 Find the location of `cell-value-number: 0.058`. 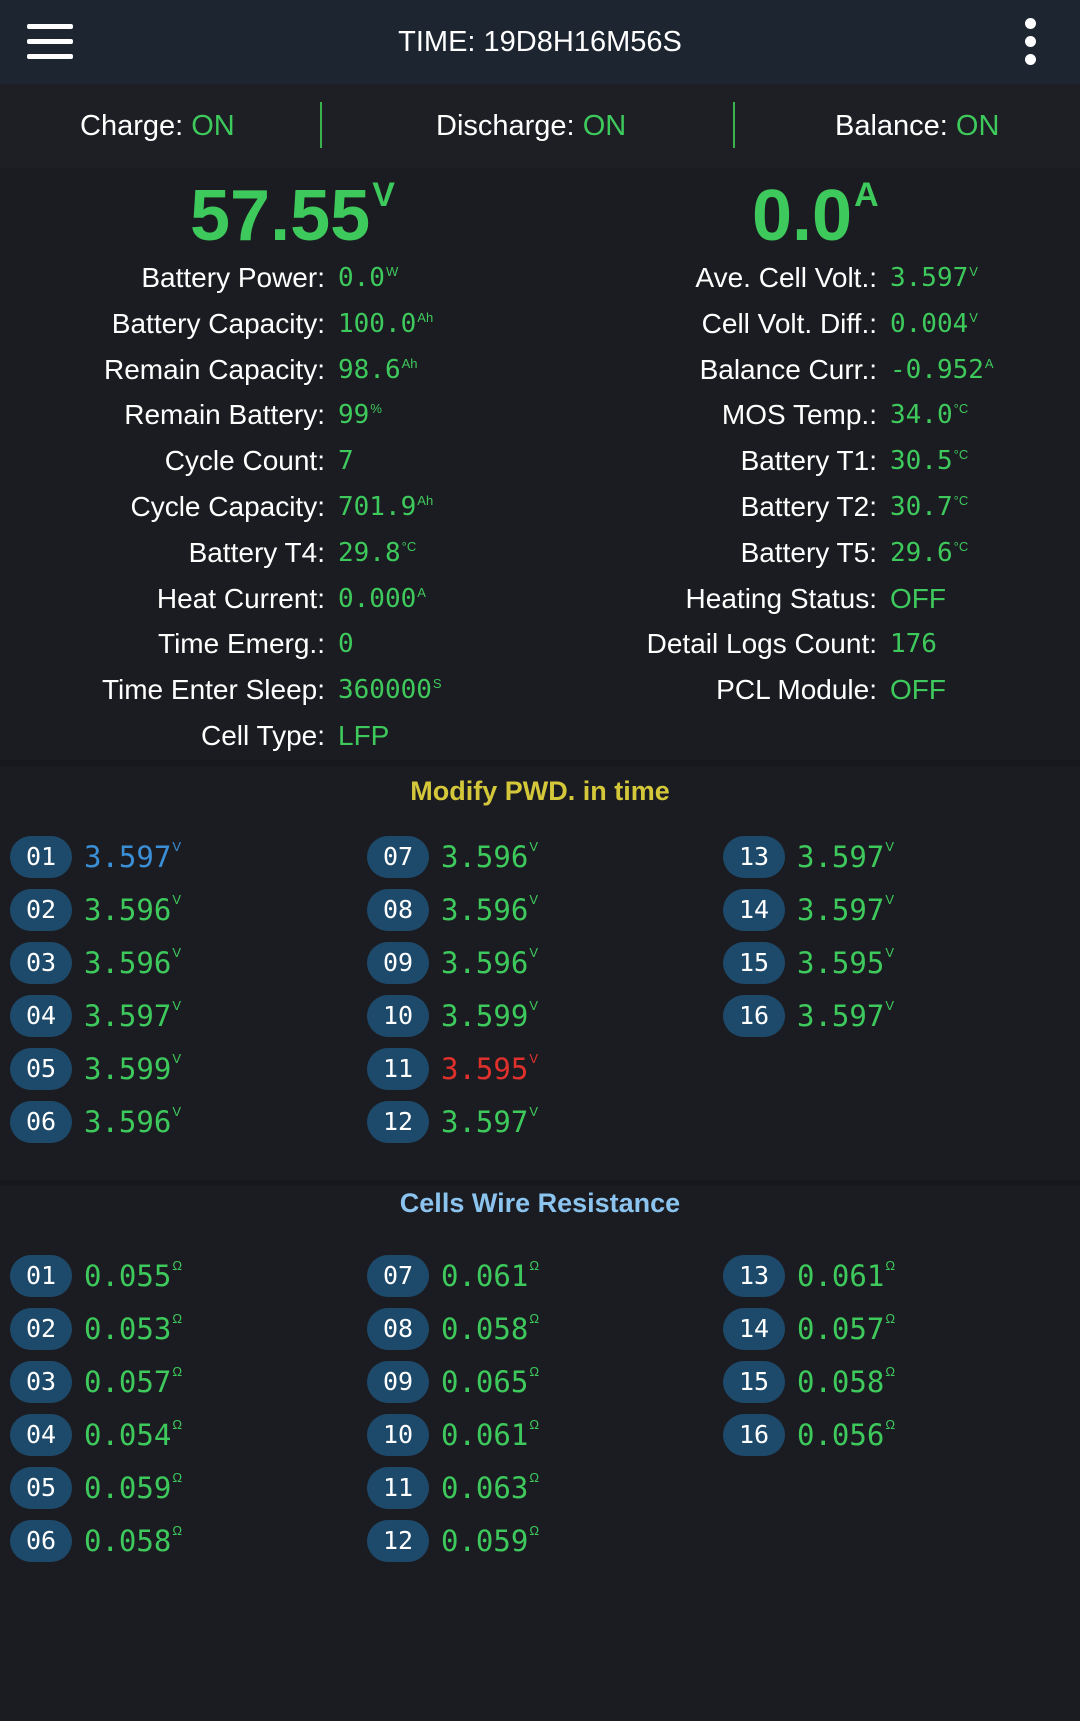

cell-value-number: 0.058 is located at coordinates (128, 1541).